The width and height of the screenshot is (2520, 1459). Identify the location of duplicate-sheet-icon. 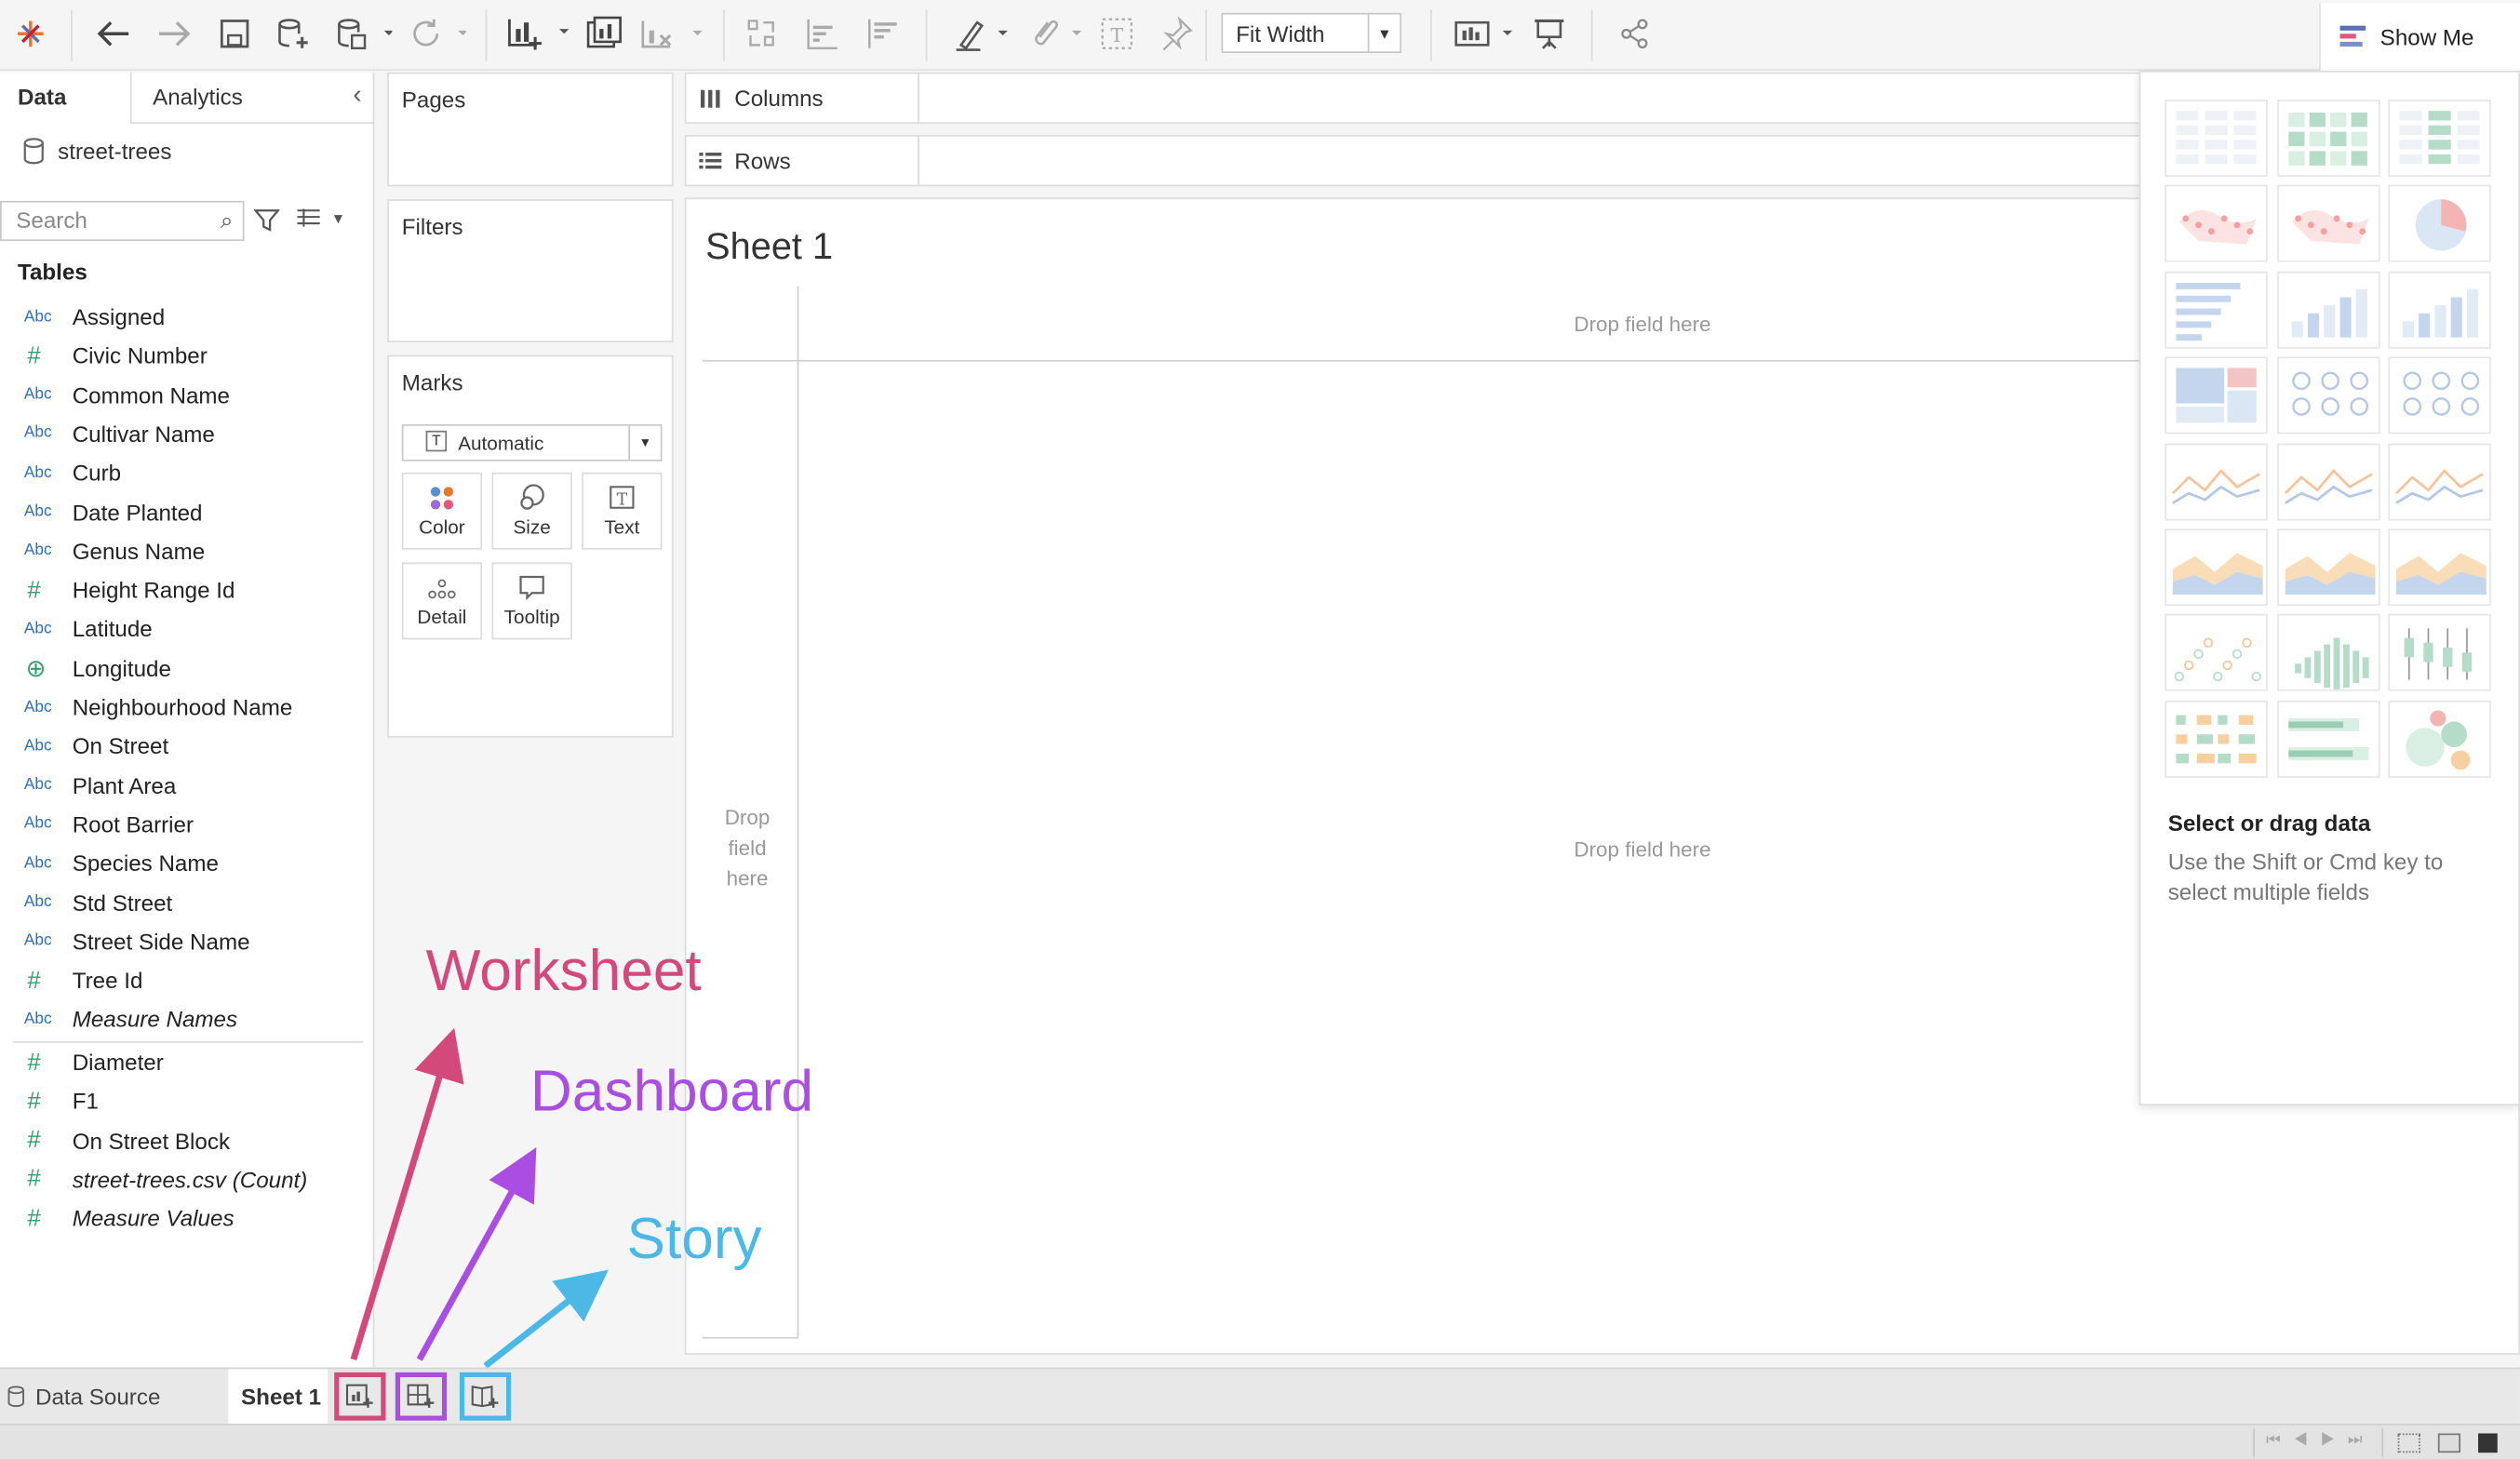
(604, 34).